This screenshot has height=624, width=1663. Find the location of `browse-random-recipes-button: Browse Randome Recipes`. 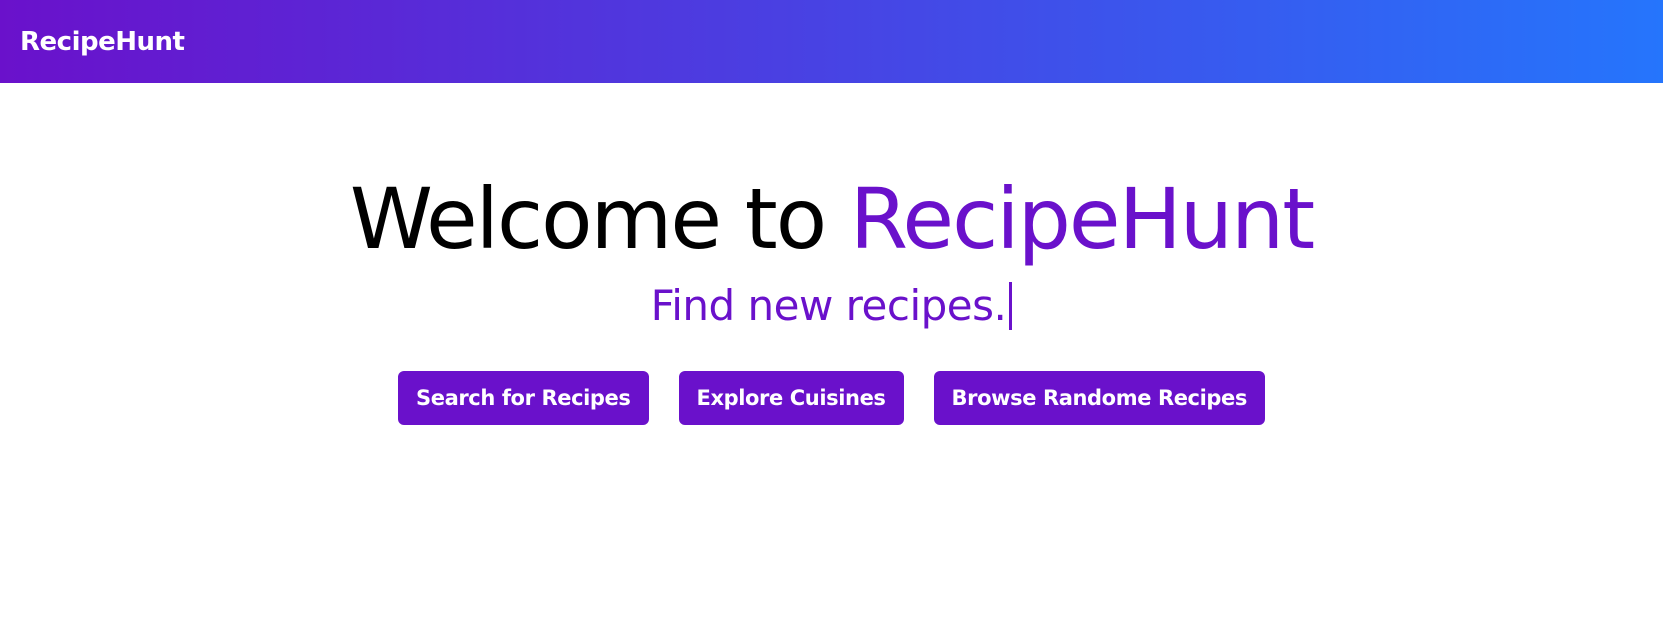

browse-random-recipes-button: Browse Randome Recipes is located at coordinates (1099, 398).